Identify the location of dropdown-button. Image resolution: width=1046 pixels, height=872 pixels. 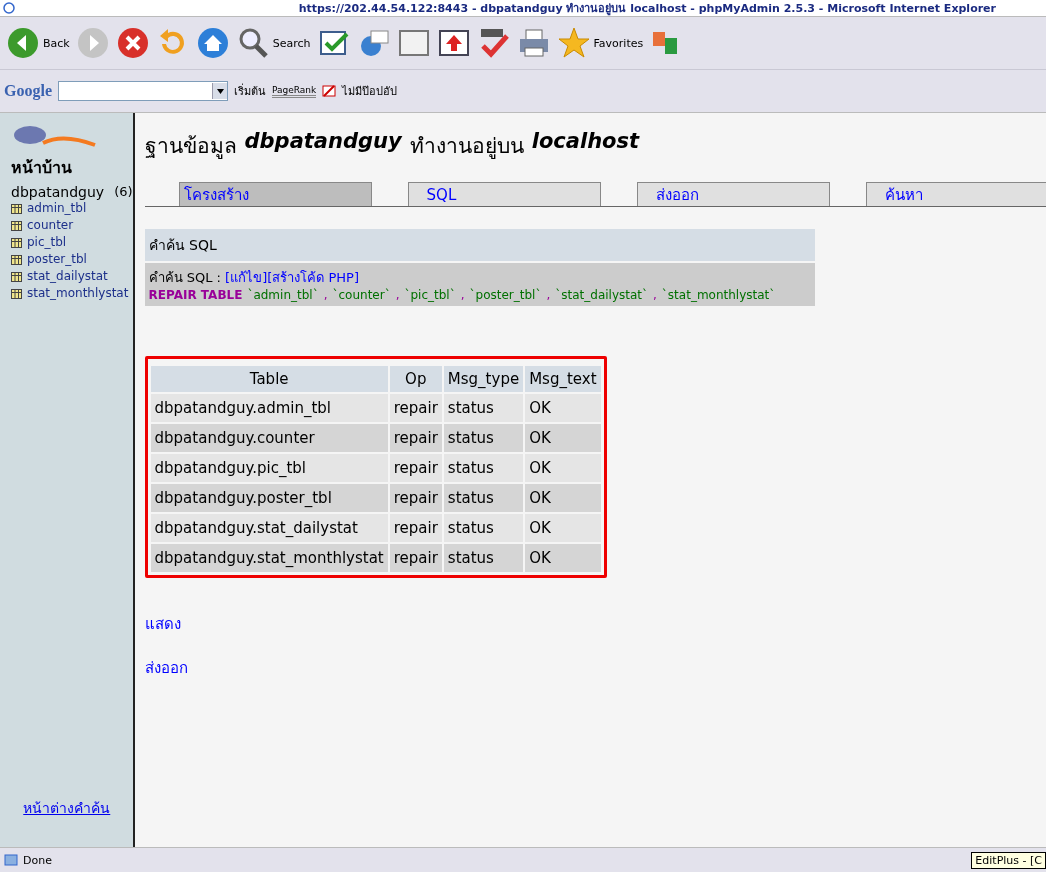
(219, 91).